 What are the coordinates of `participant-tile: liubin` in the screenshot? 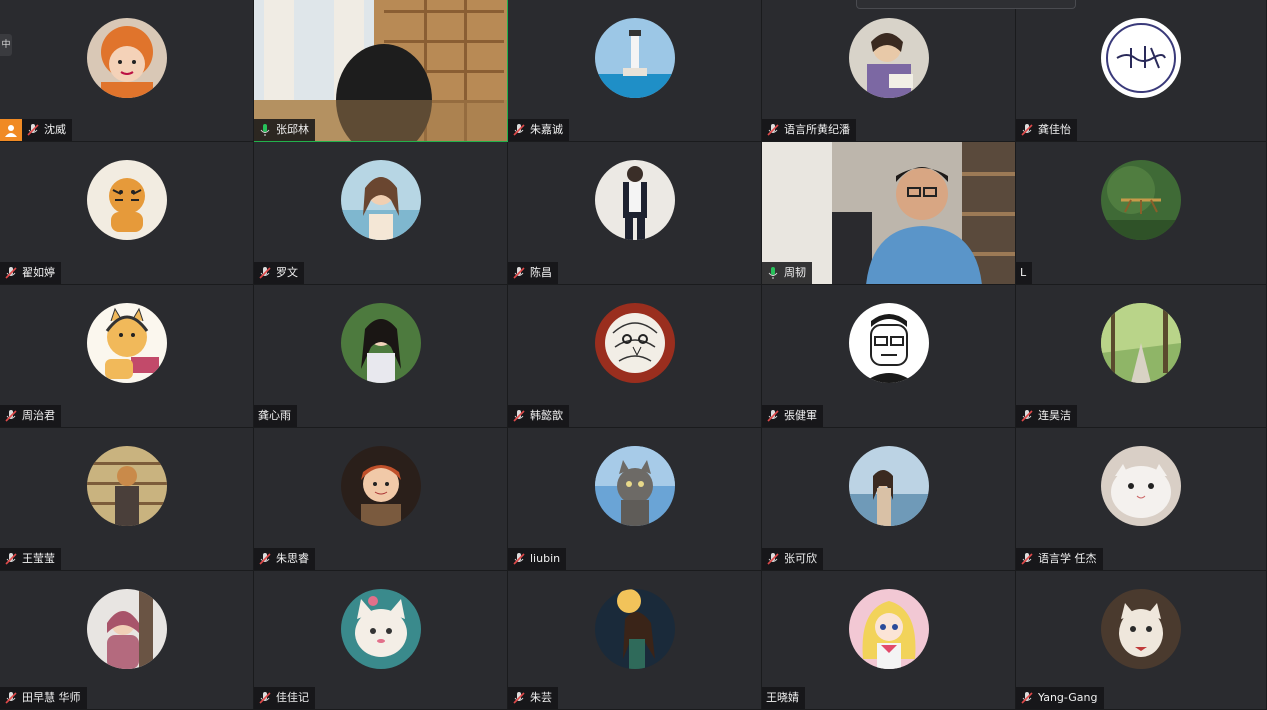 It's located at (635, 499).